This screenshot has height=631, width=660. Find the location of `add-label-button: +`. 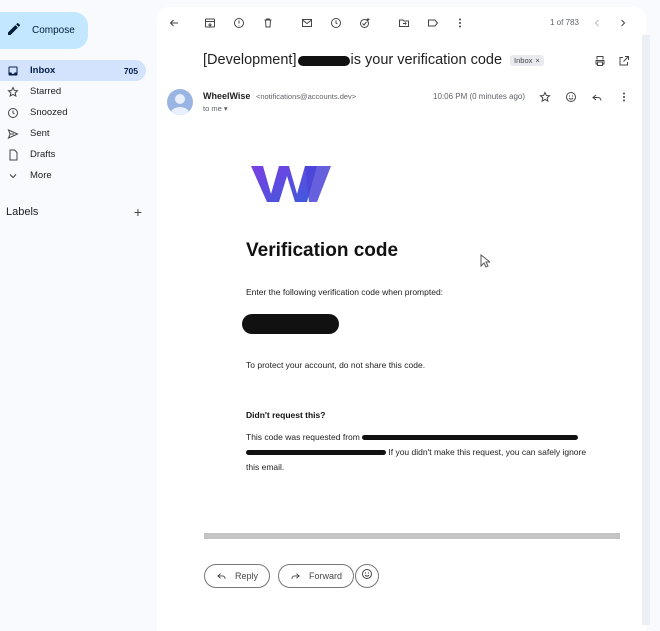

add-label-button: + is located at coordinates (138, 212).